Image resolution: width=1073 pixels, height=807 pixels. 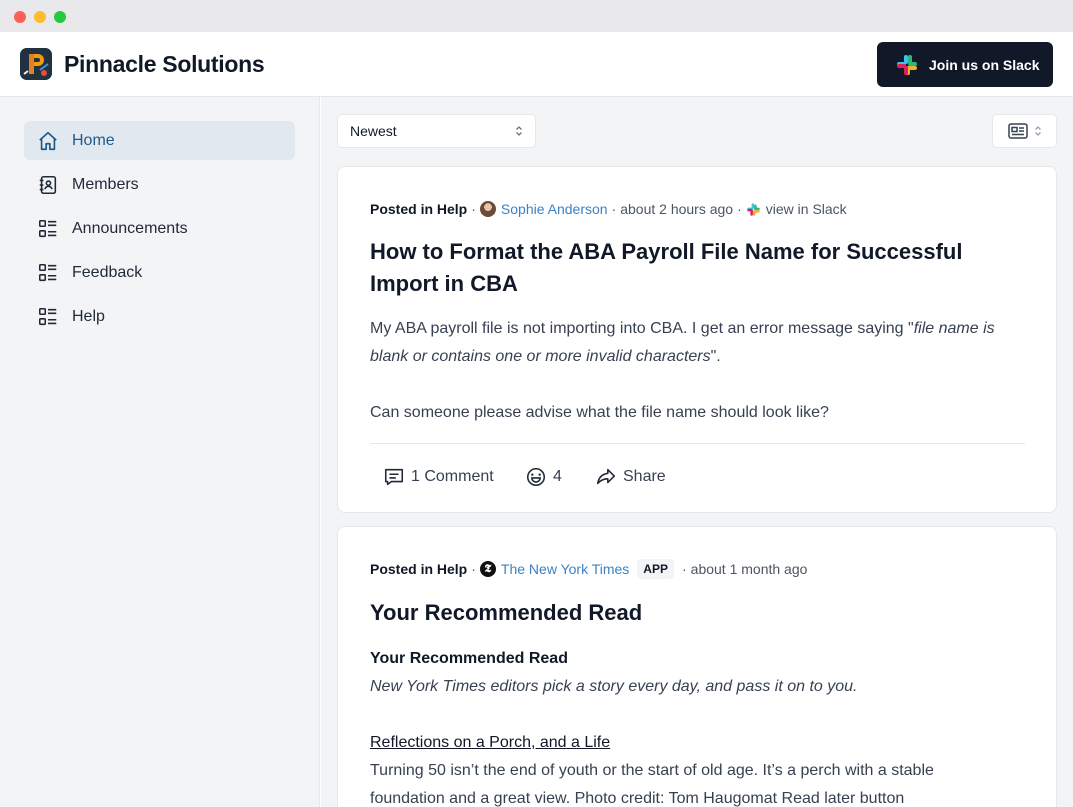 I want to click on home-icon, so click(x=48, y=140).